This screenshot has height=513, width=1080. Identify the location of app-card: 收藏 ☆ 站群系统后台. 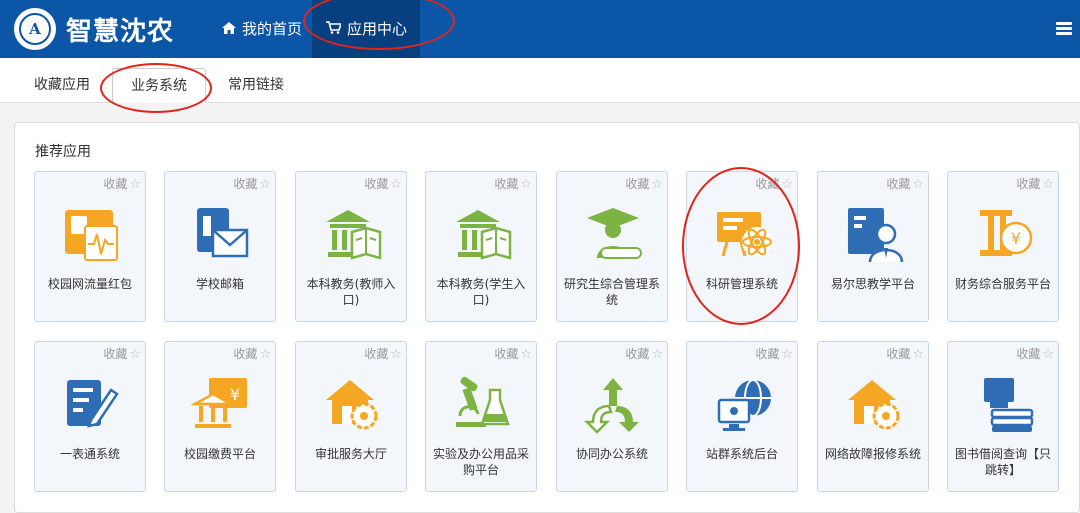
(742, 416).